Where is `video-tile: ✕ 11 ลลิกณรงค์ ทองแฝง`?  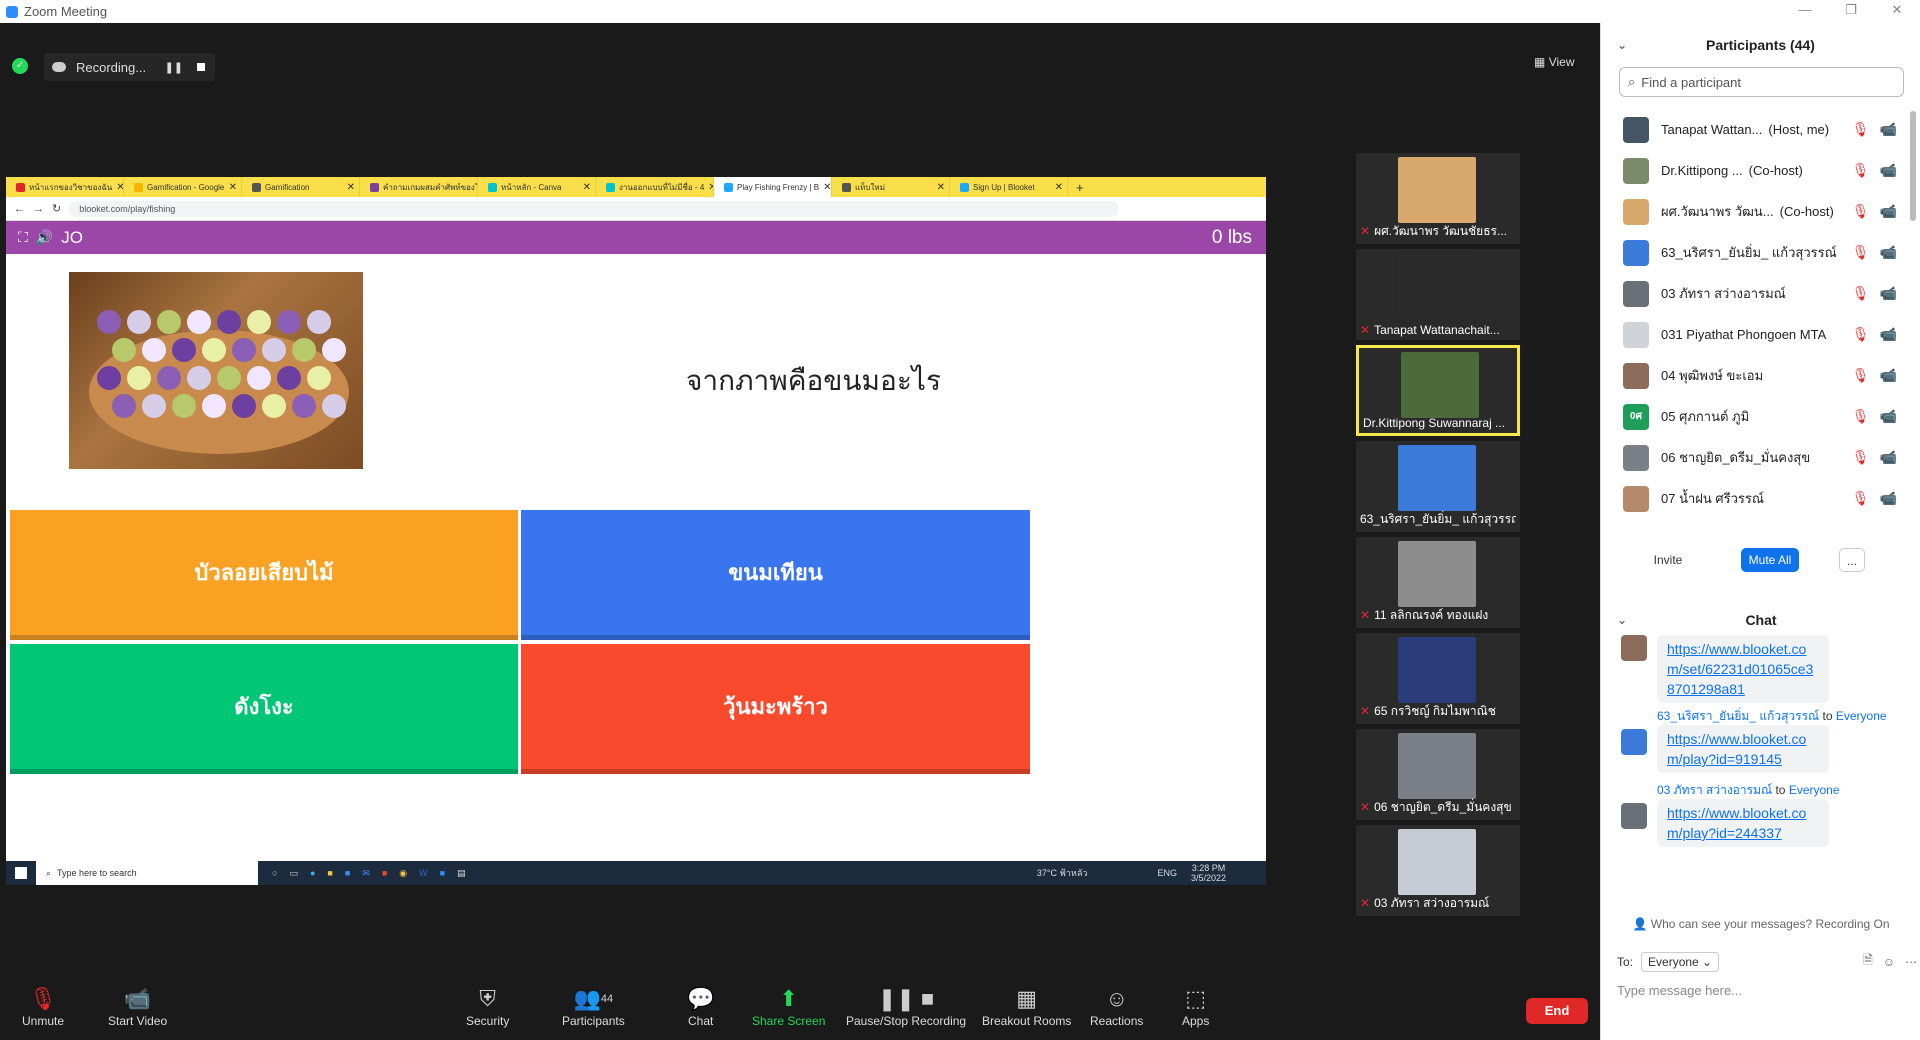
video-tile: ✕ 11 ลลิกณรงค์ ทองแฝง is located at coordinates (1438, 582).